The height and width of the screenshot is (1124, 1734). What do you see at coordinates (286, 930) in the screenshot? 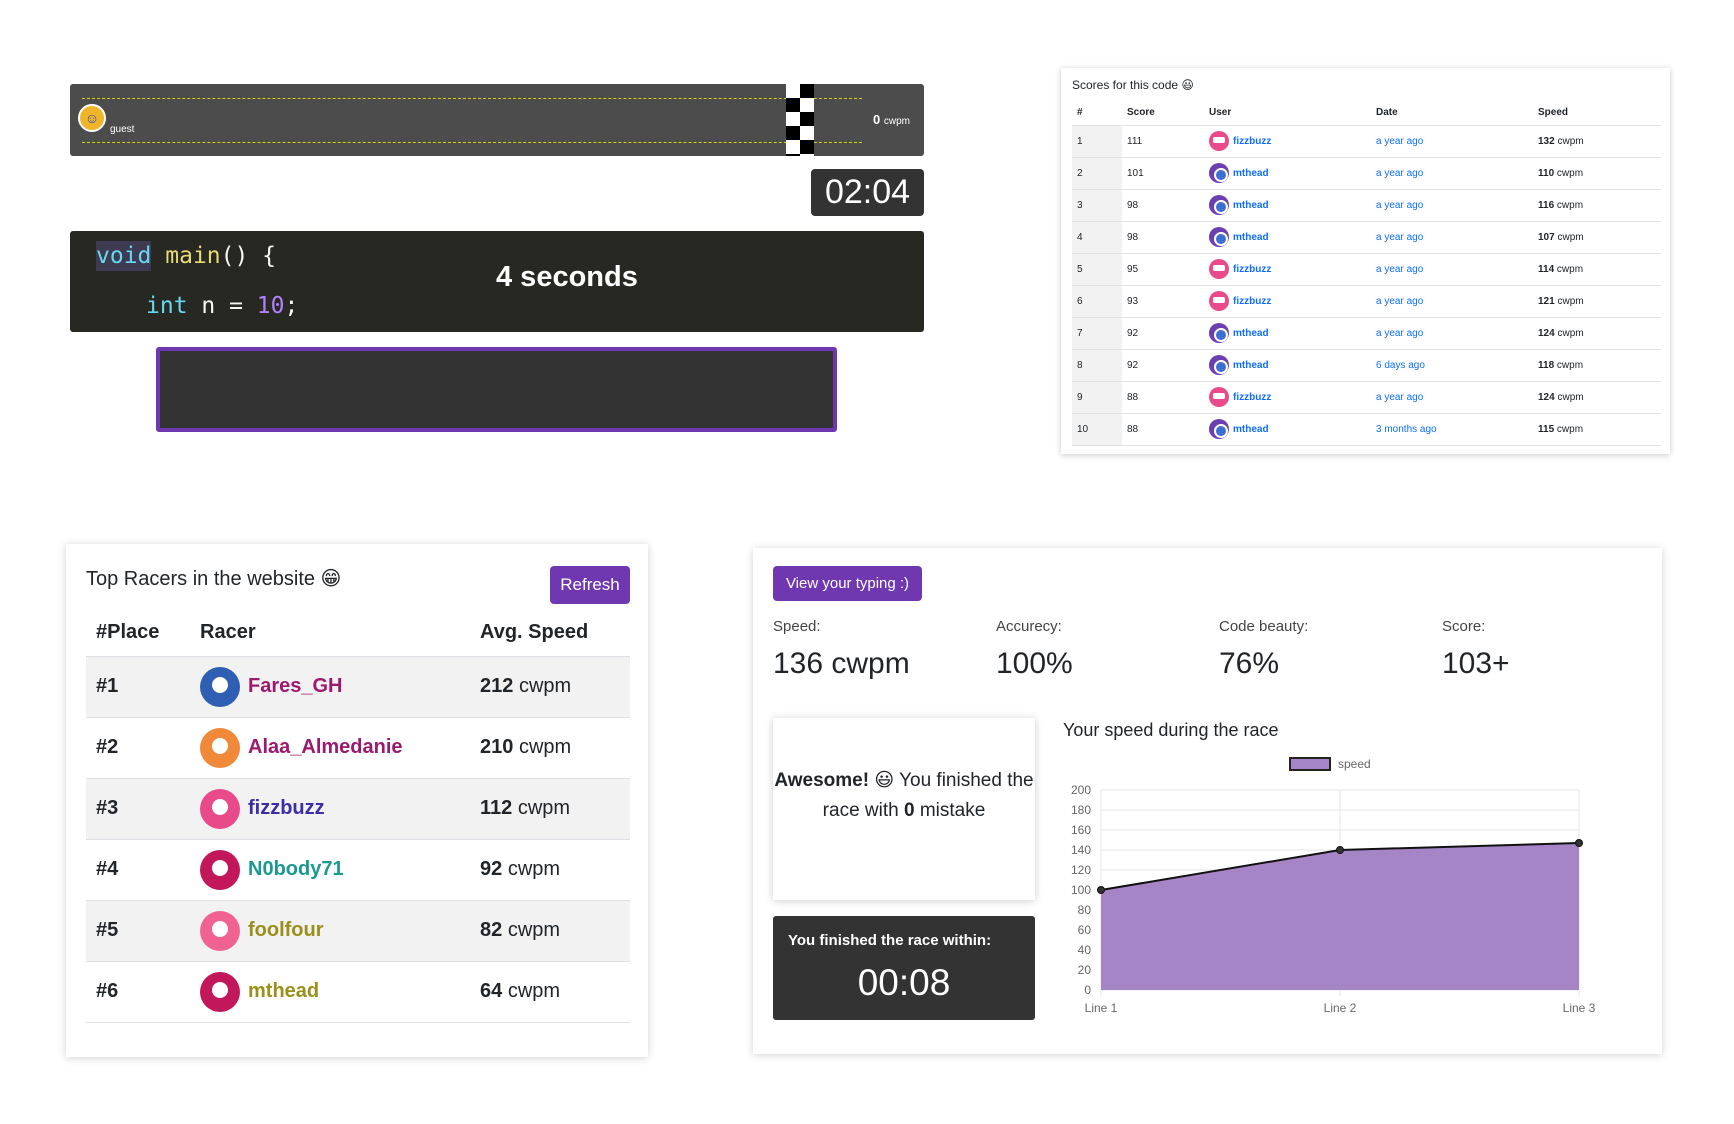
I see `racer-name-link: foolfour` at bounding box center [286, 930].